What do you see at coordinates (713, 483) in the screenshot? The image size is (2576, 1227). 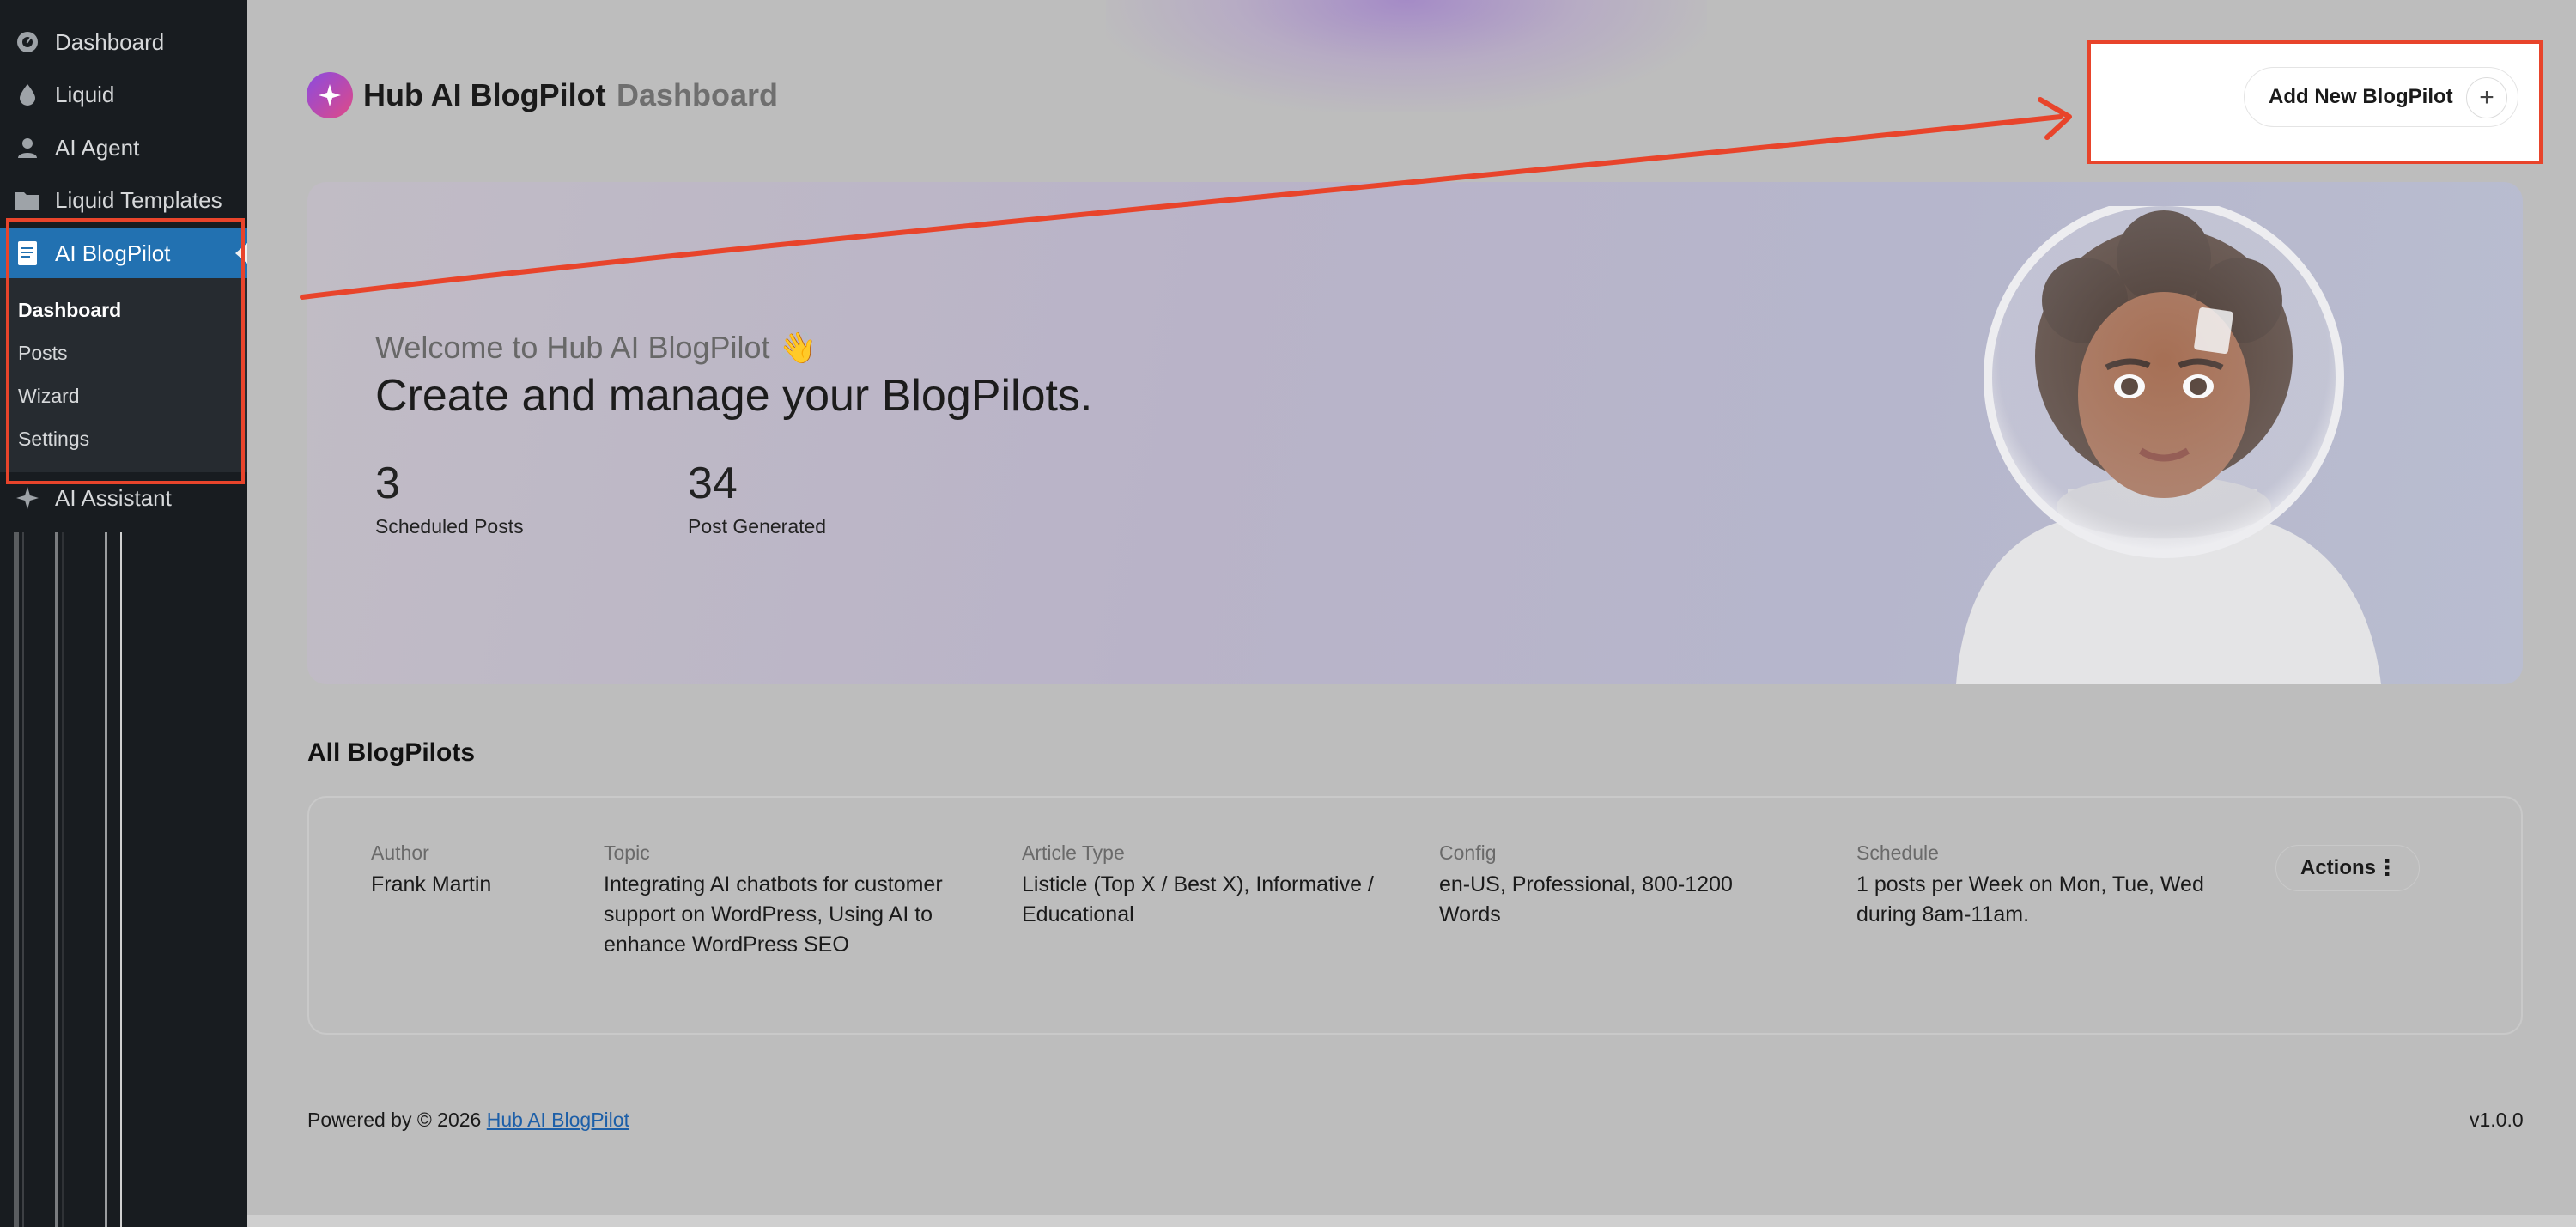 I see `posts-generated-count: 34` at bounding box center [713, 483].